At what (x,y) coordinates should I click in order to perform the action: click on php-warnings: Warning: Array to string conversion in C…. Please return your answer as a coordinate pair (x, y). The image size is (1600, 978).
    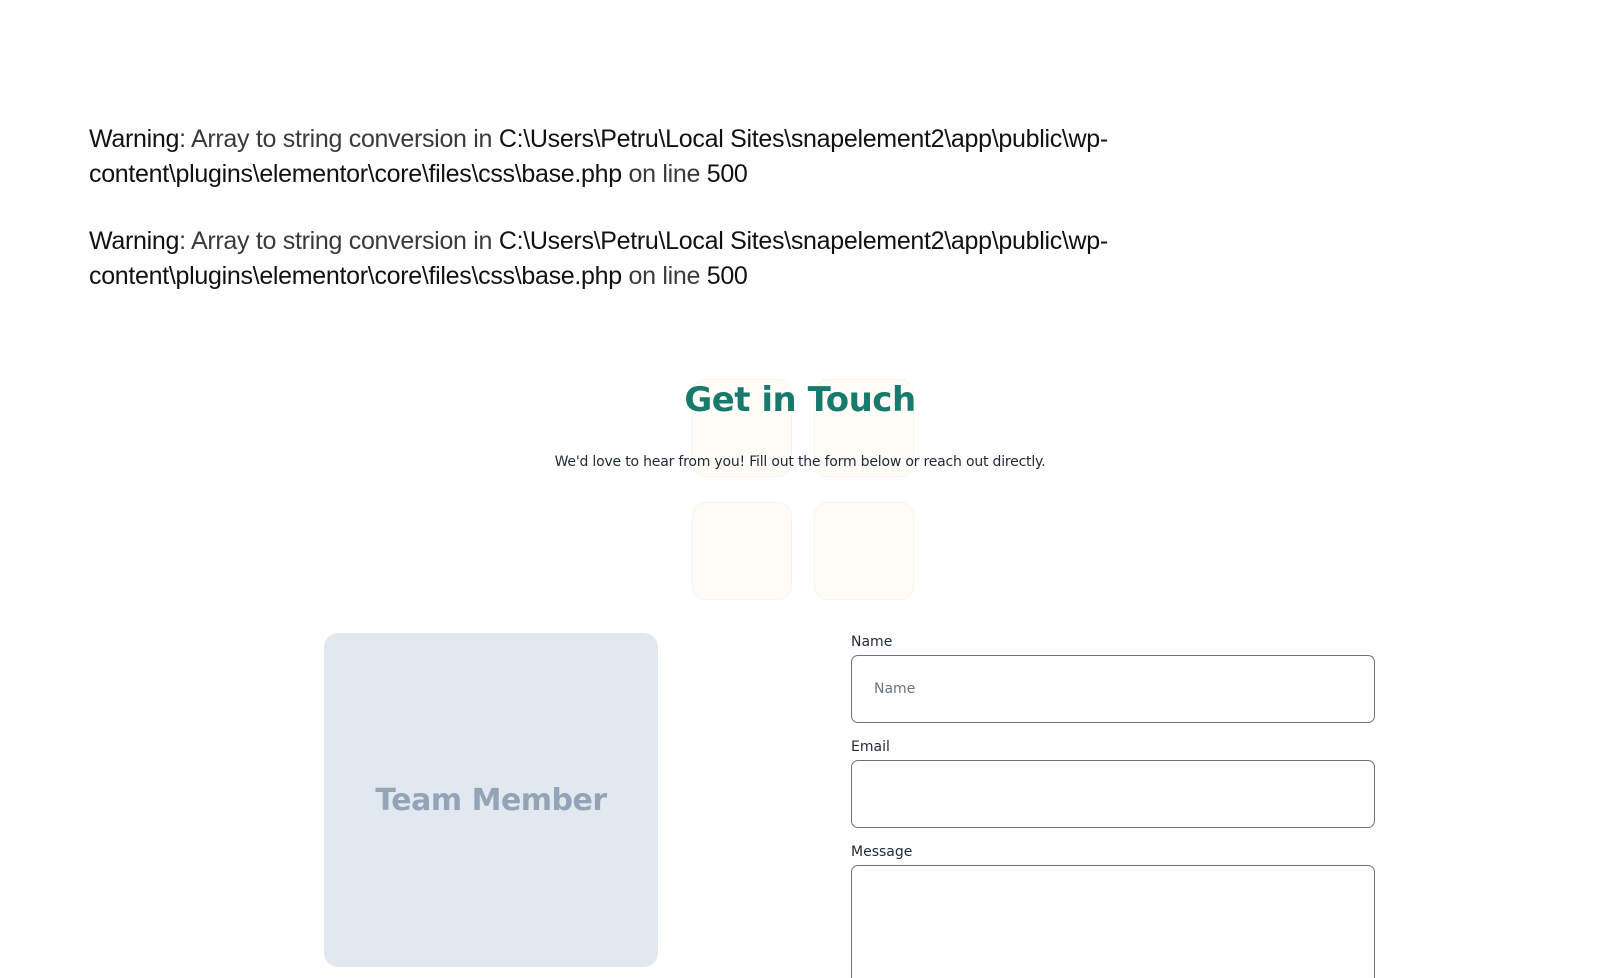
    Looking at the image, I should click on (639, 224).